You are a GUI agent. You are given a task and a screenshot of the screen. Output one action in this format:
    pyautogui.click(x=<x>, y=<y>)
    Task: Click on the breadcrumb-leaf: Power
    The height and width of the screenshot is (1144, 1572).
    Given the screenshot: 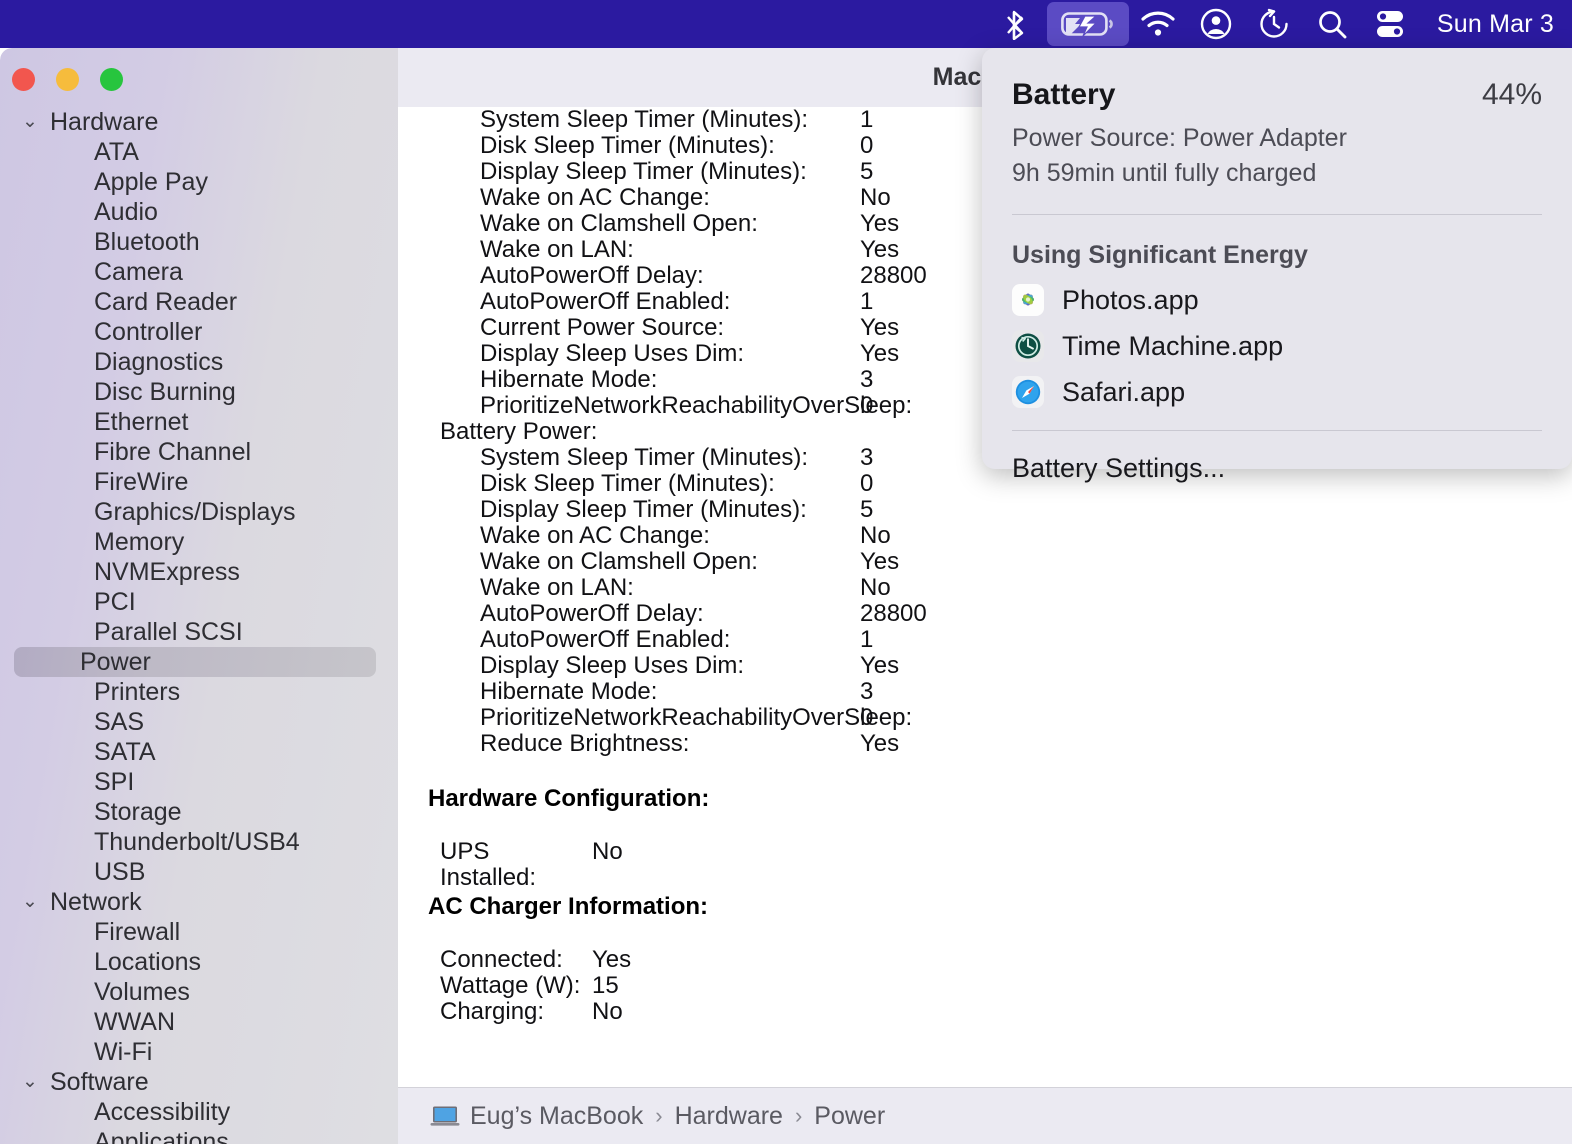 What is the action you would take?
    pyautogui.click(x=849, y=1116)
    